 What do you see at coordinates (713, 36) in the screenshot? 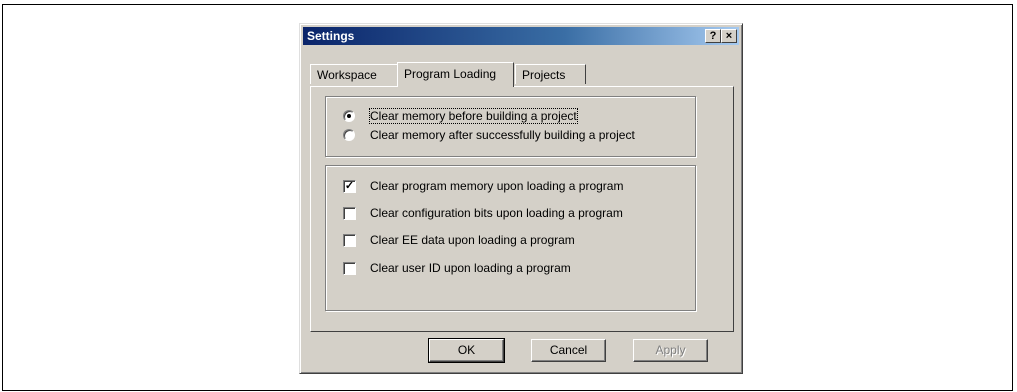
I see `help-button: ?` at bounding box center [713, 36].